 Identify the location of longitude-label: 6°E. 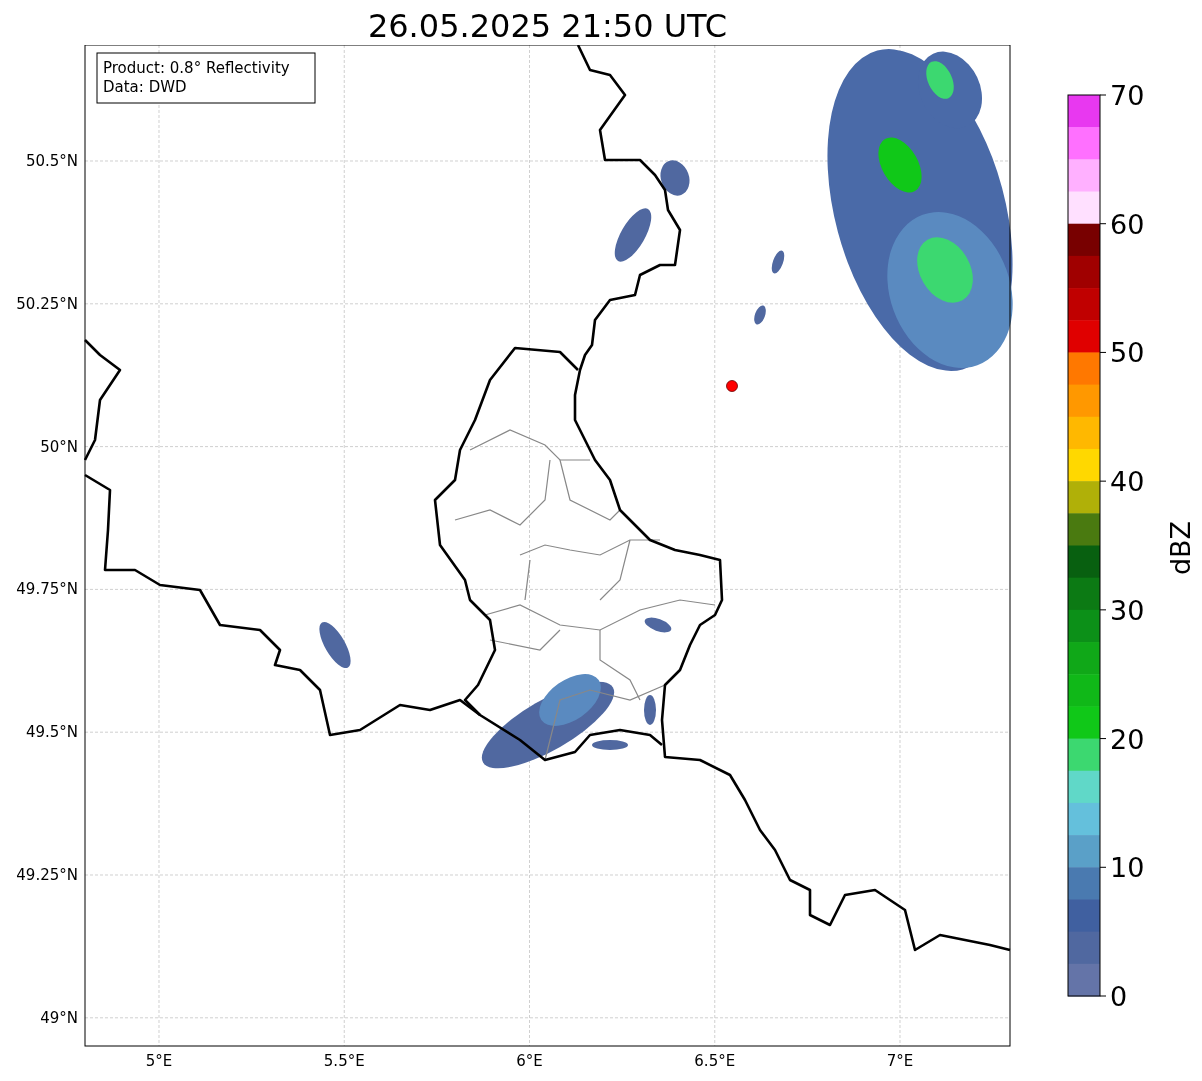
(529, 1061).